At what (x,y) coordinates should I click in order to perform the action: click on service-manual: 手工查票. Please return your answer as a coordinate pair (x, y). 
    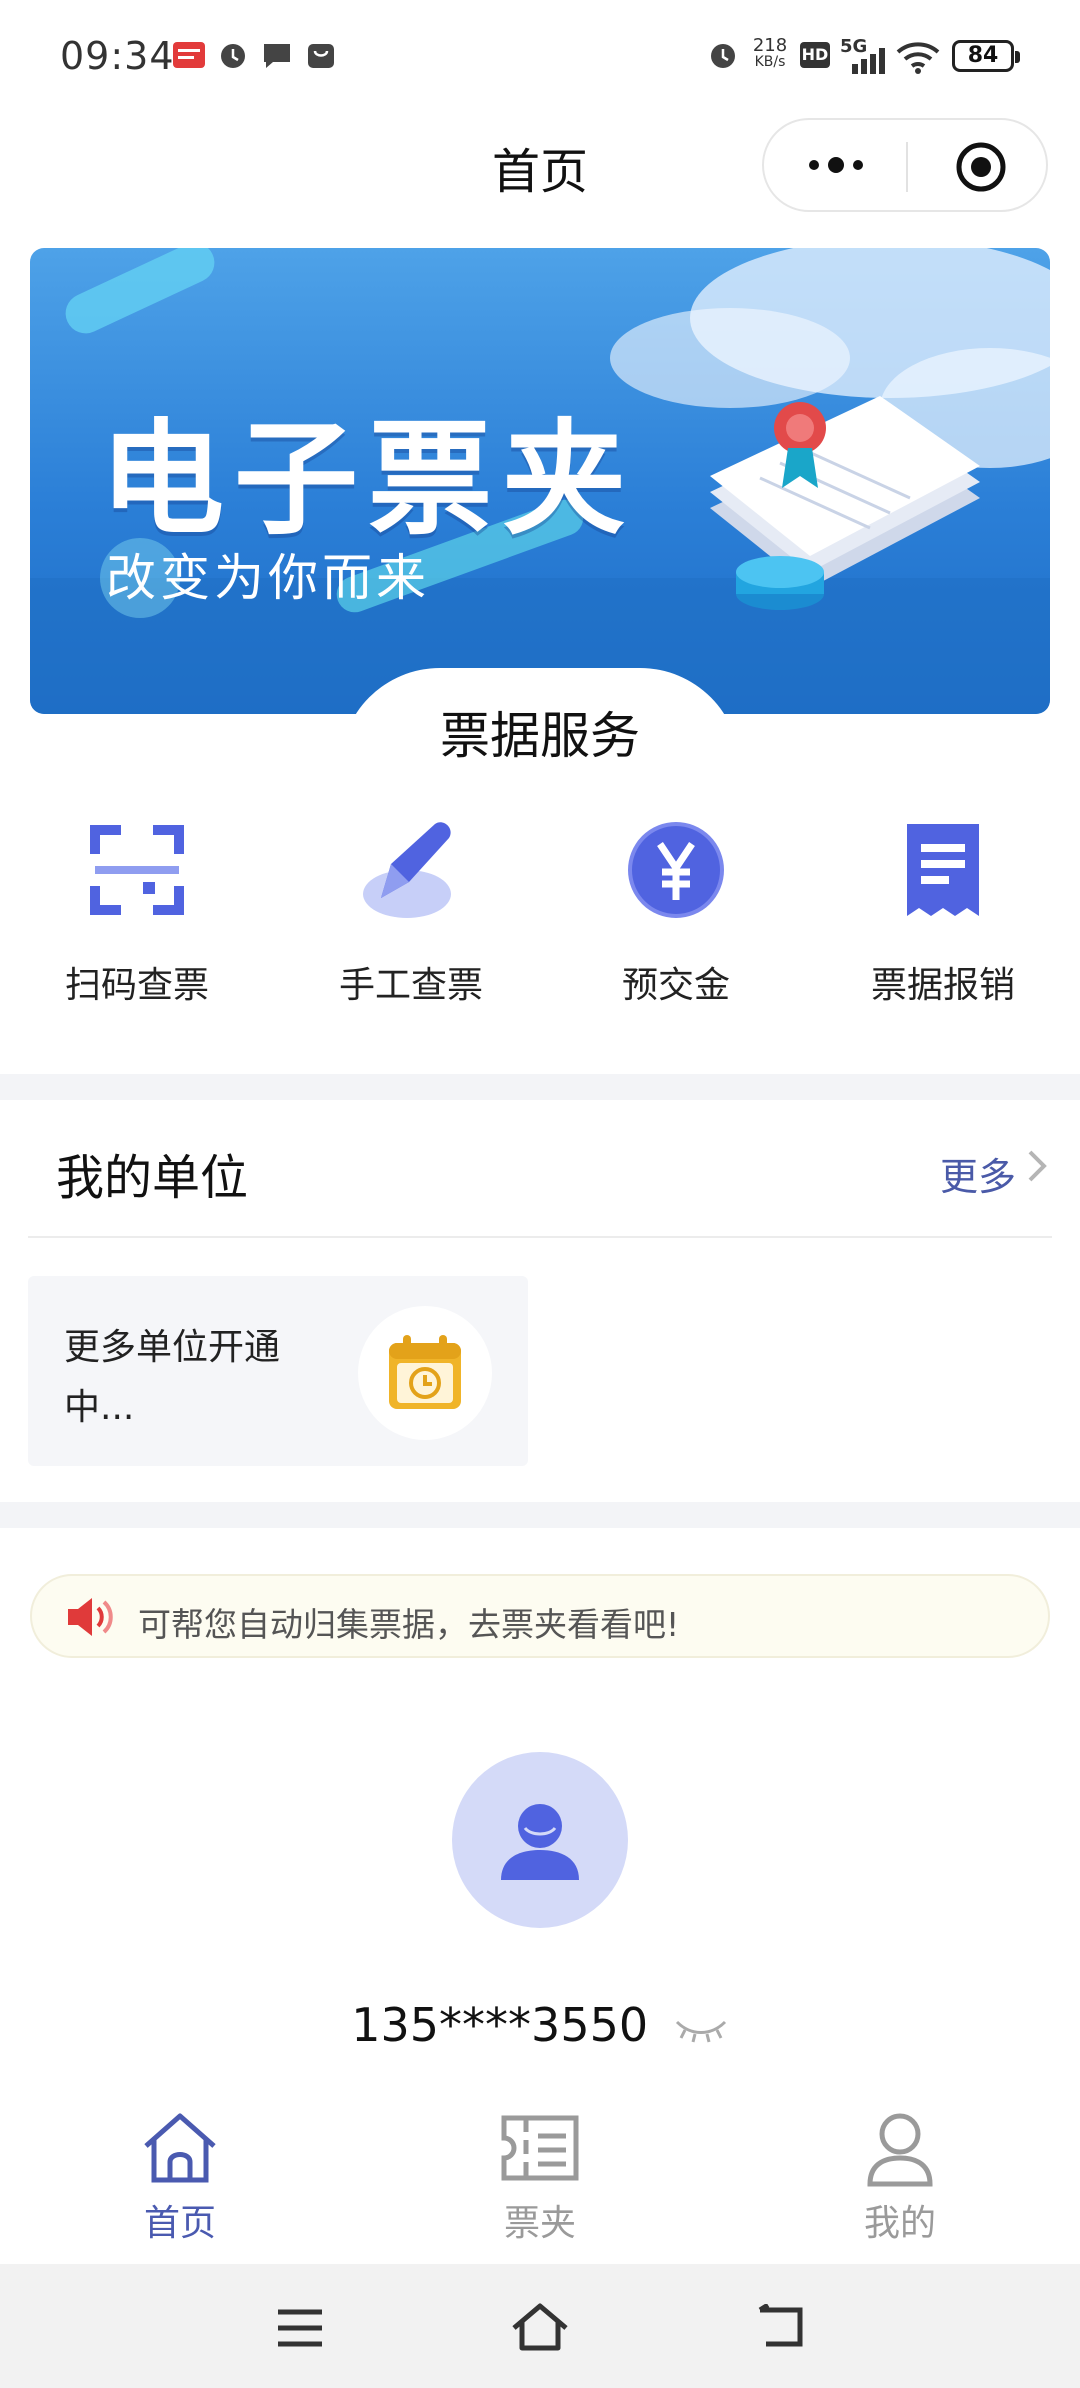
    Looking at the image, I should click on (411, 920).